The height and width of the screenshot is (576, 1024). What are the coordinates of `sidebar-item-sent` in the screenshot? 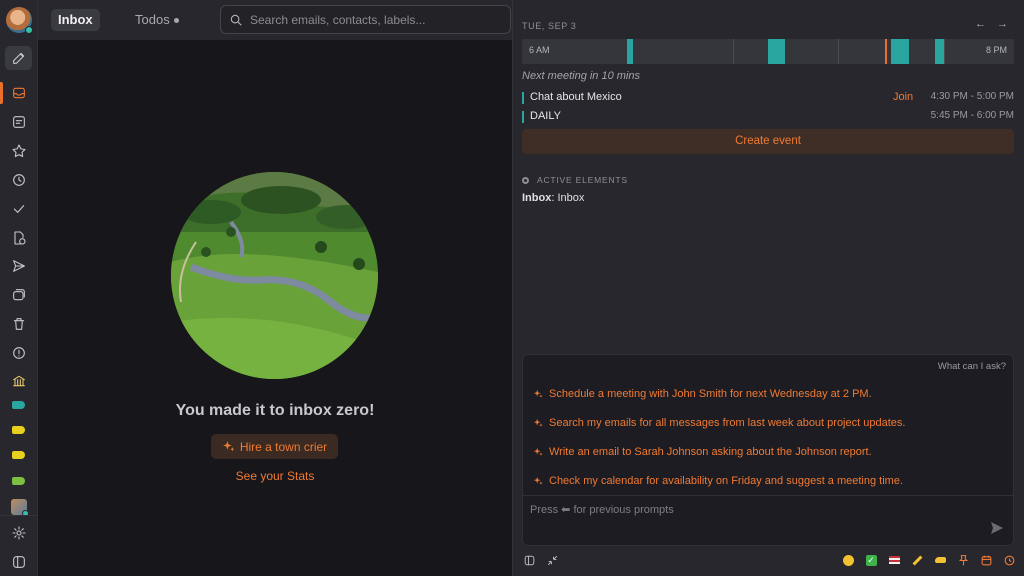 It's located at (18, 266).